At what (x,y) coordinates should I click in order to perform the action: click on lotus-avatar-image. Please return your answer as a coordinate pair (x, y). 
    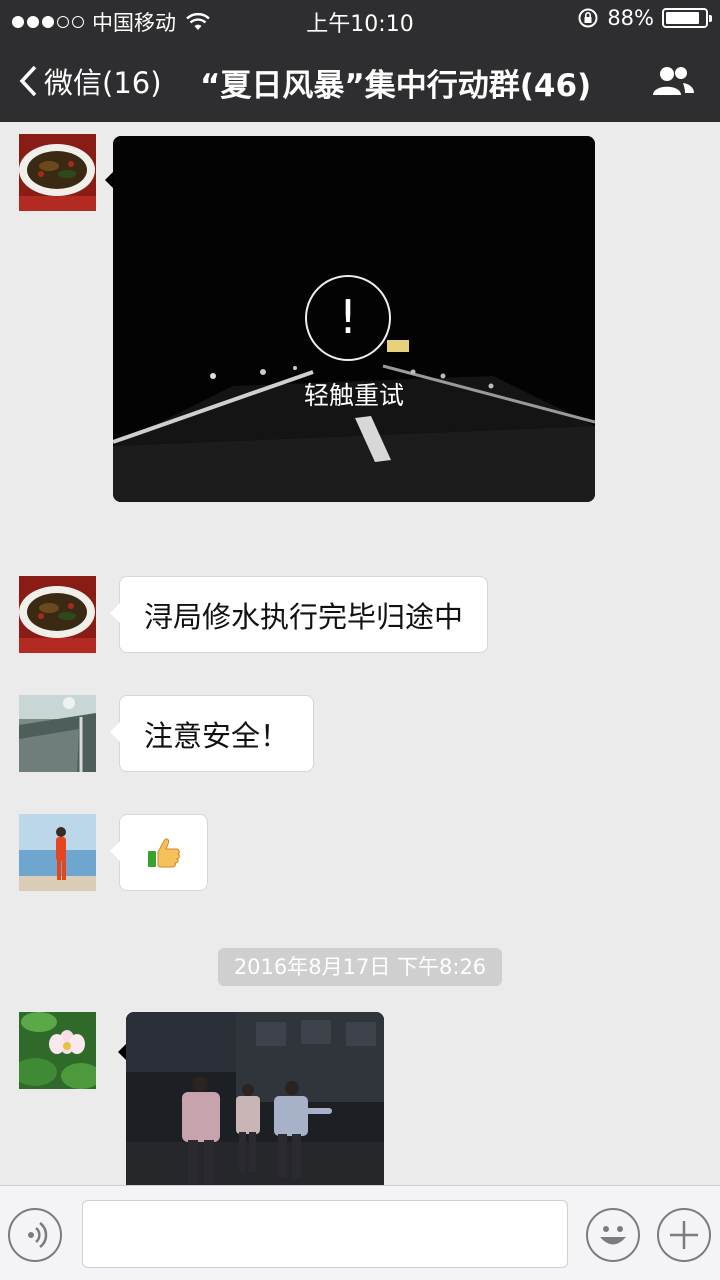
    Looking at the image, I should click on (57, 1050).